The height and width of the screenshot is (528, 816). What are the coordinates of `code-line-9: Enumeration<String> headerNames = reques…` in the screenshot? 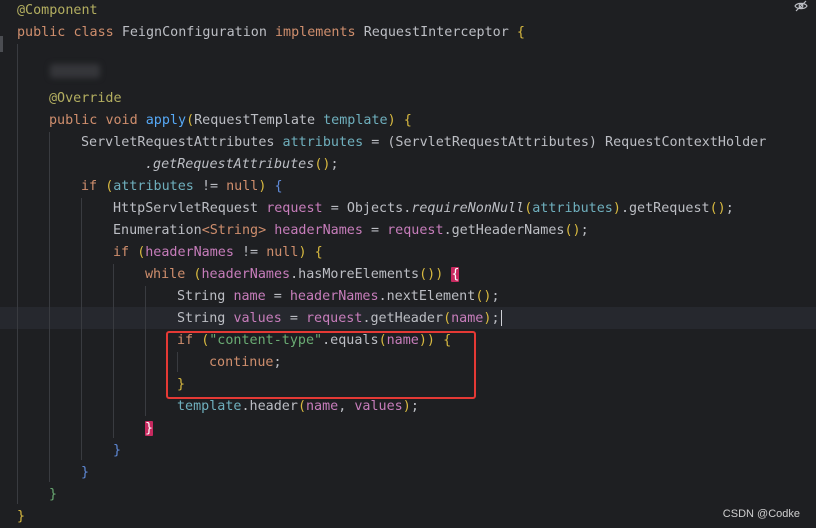 It's located at (351, 231).